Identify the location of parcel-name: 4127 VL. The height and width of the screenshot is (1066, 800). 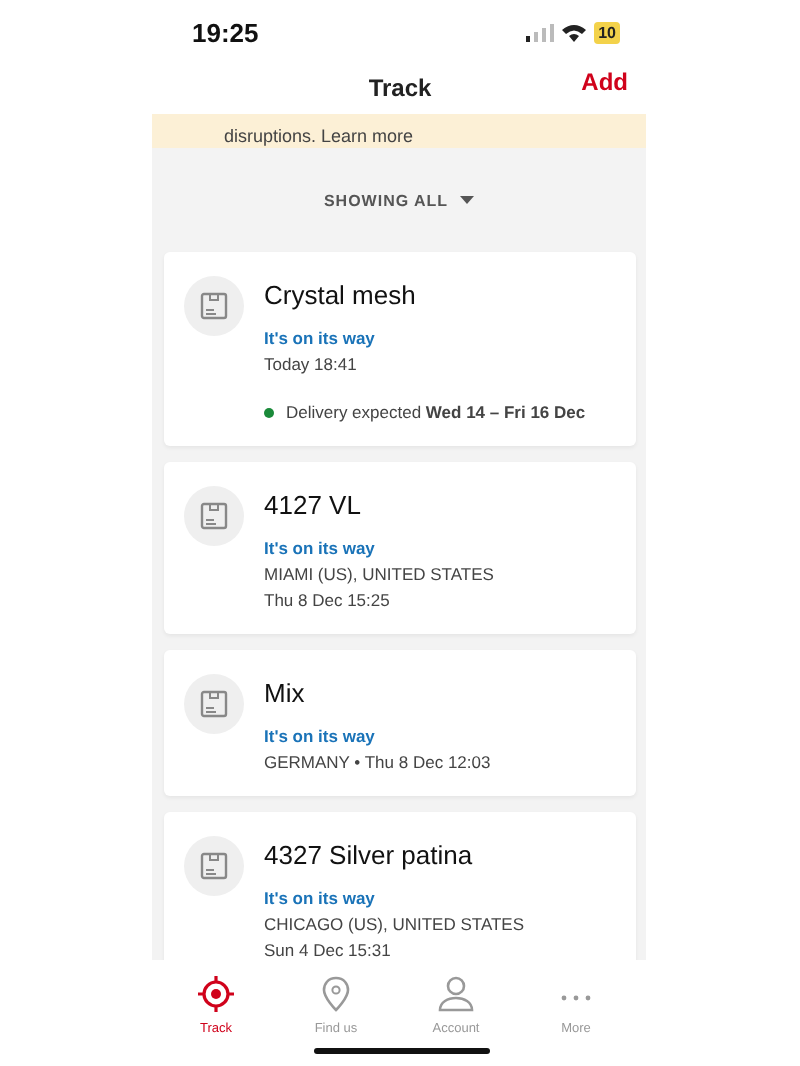
(313, 505).